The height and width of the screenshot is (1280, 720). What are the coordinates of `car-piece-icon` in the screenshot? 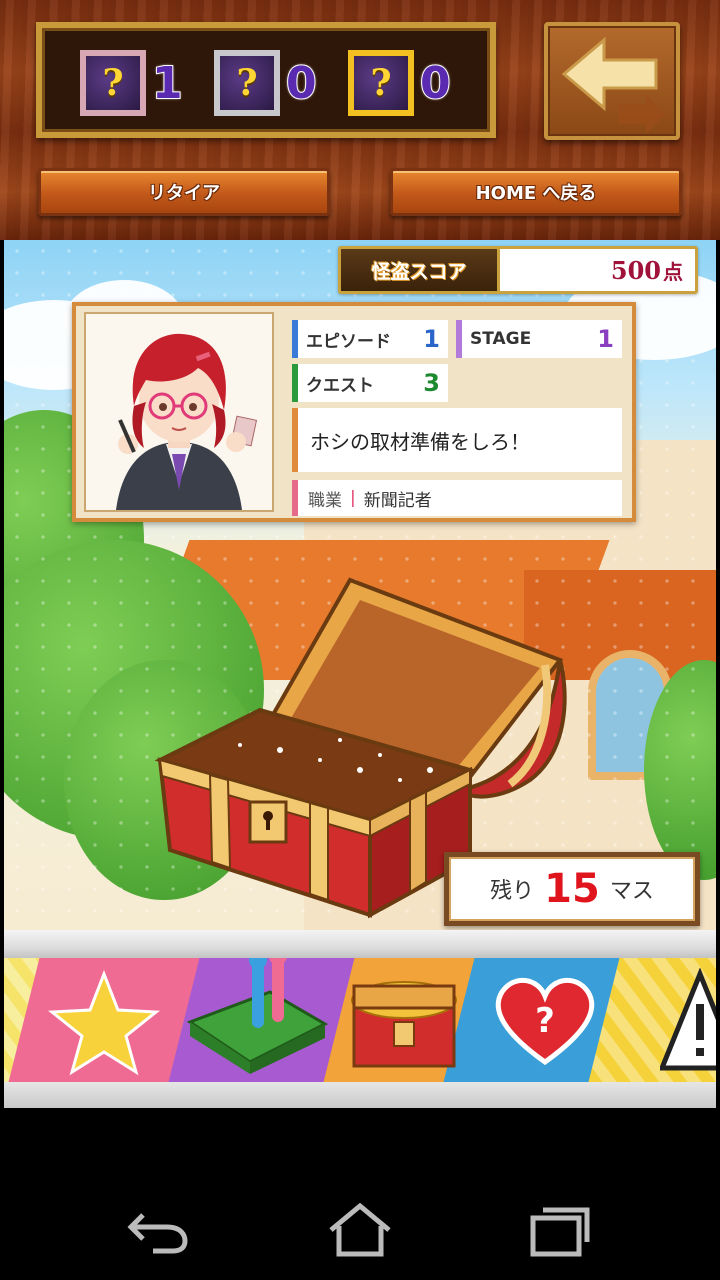 It's located at (257, 1016).